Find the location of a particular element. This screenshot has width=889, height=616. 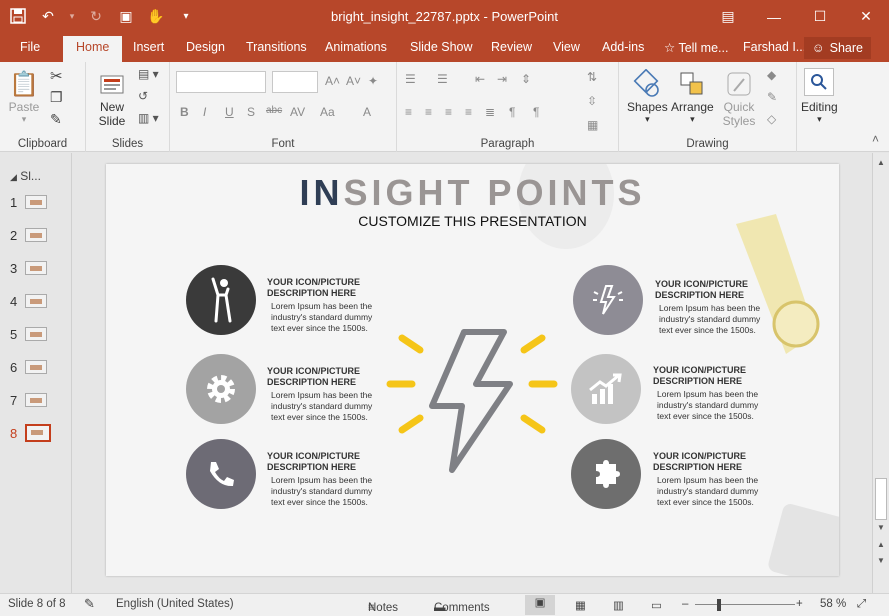

font-group: A˄ A˅ ✦ B I U S abc AV Aa A Font is located at coordinates (283, 107).